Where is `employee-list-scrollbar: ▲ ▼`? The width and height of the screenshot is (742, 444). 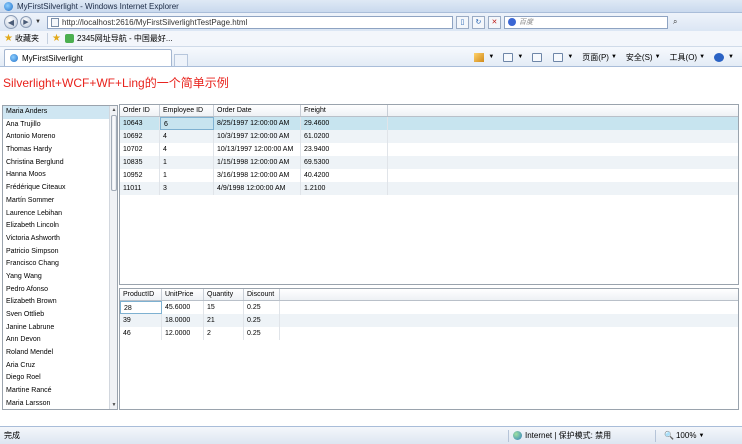
employee-list-scrollbar: ▲ ▼ is located at coordinates (113, 257).